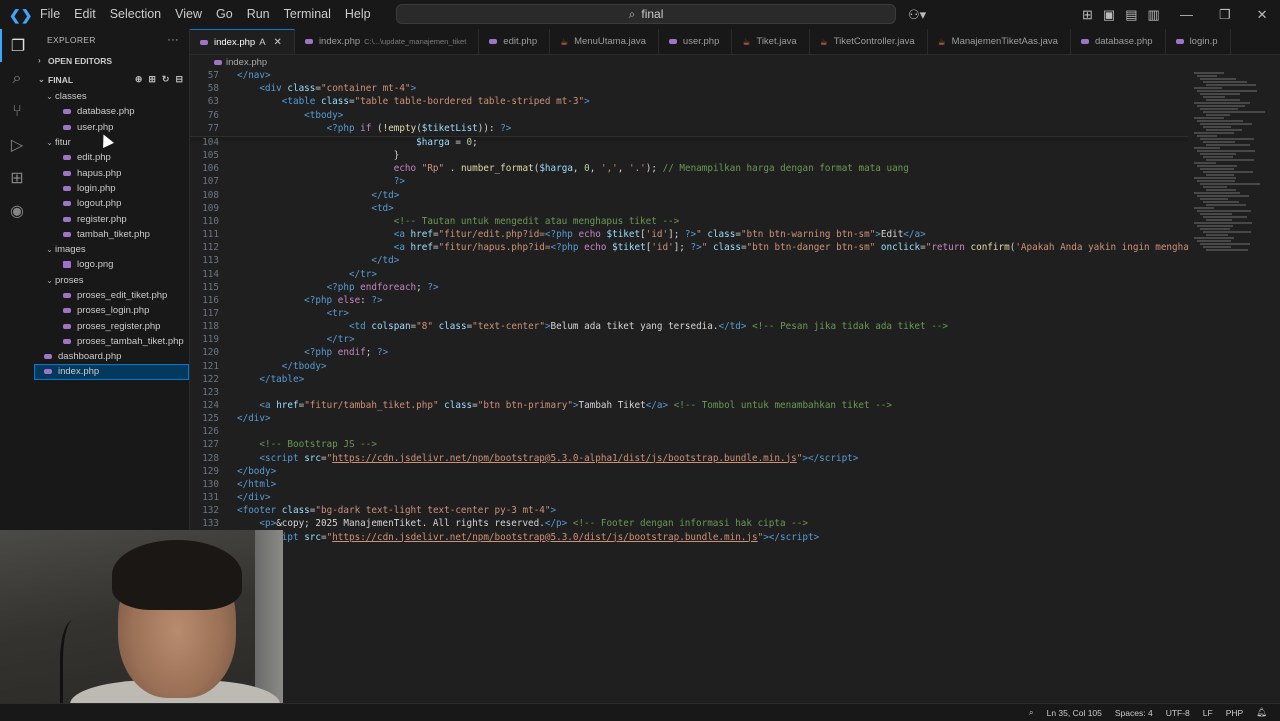 Image resolution: width=1280 pixels, height=721 pixels. What do you see at coordinates (917, 14) in the screenshot?
I see `copilot-icon: ⚇▾` at bounding box center [917, 14].